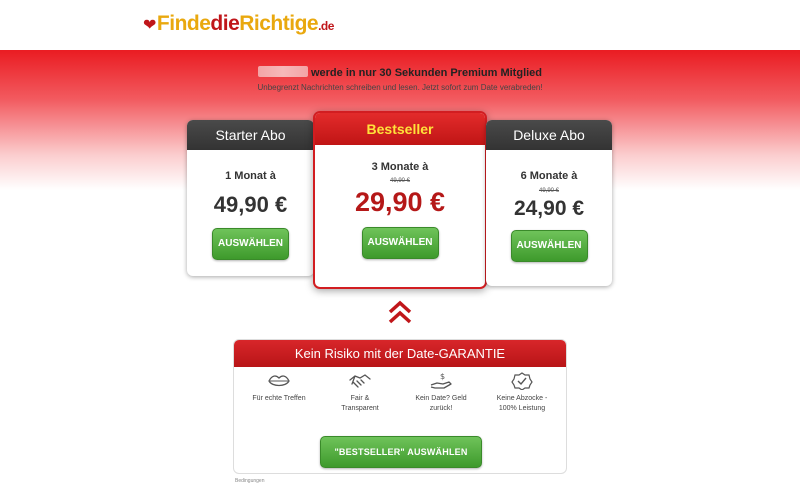  What do you see at coordinates (549, 208) in the screenshot?
I see `plan-price: 24,90 €` at bounding box center [549, 208].